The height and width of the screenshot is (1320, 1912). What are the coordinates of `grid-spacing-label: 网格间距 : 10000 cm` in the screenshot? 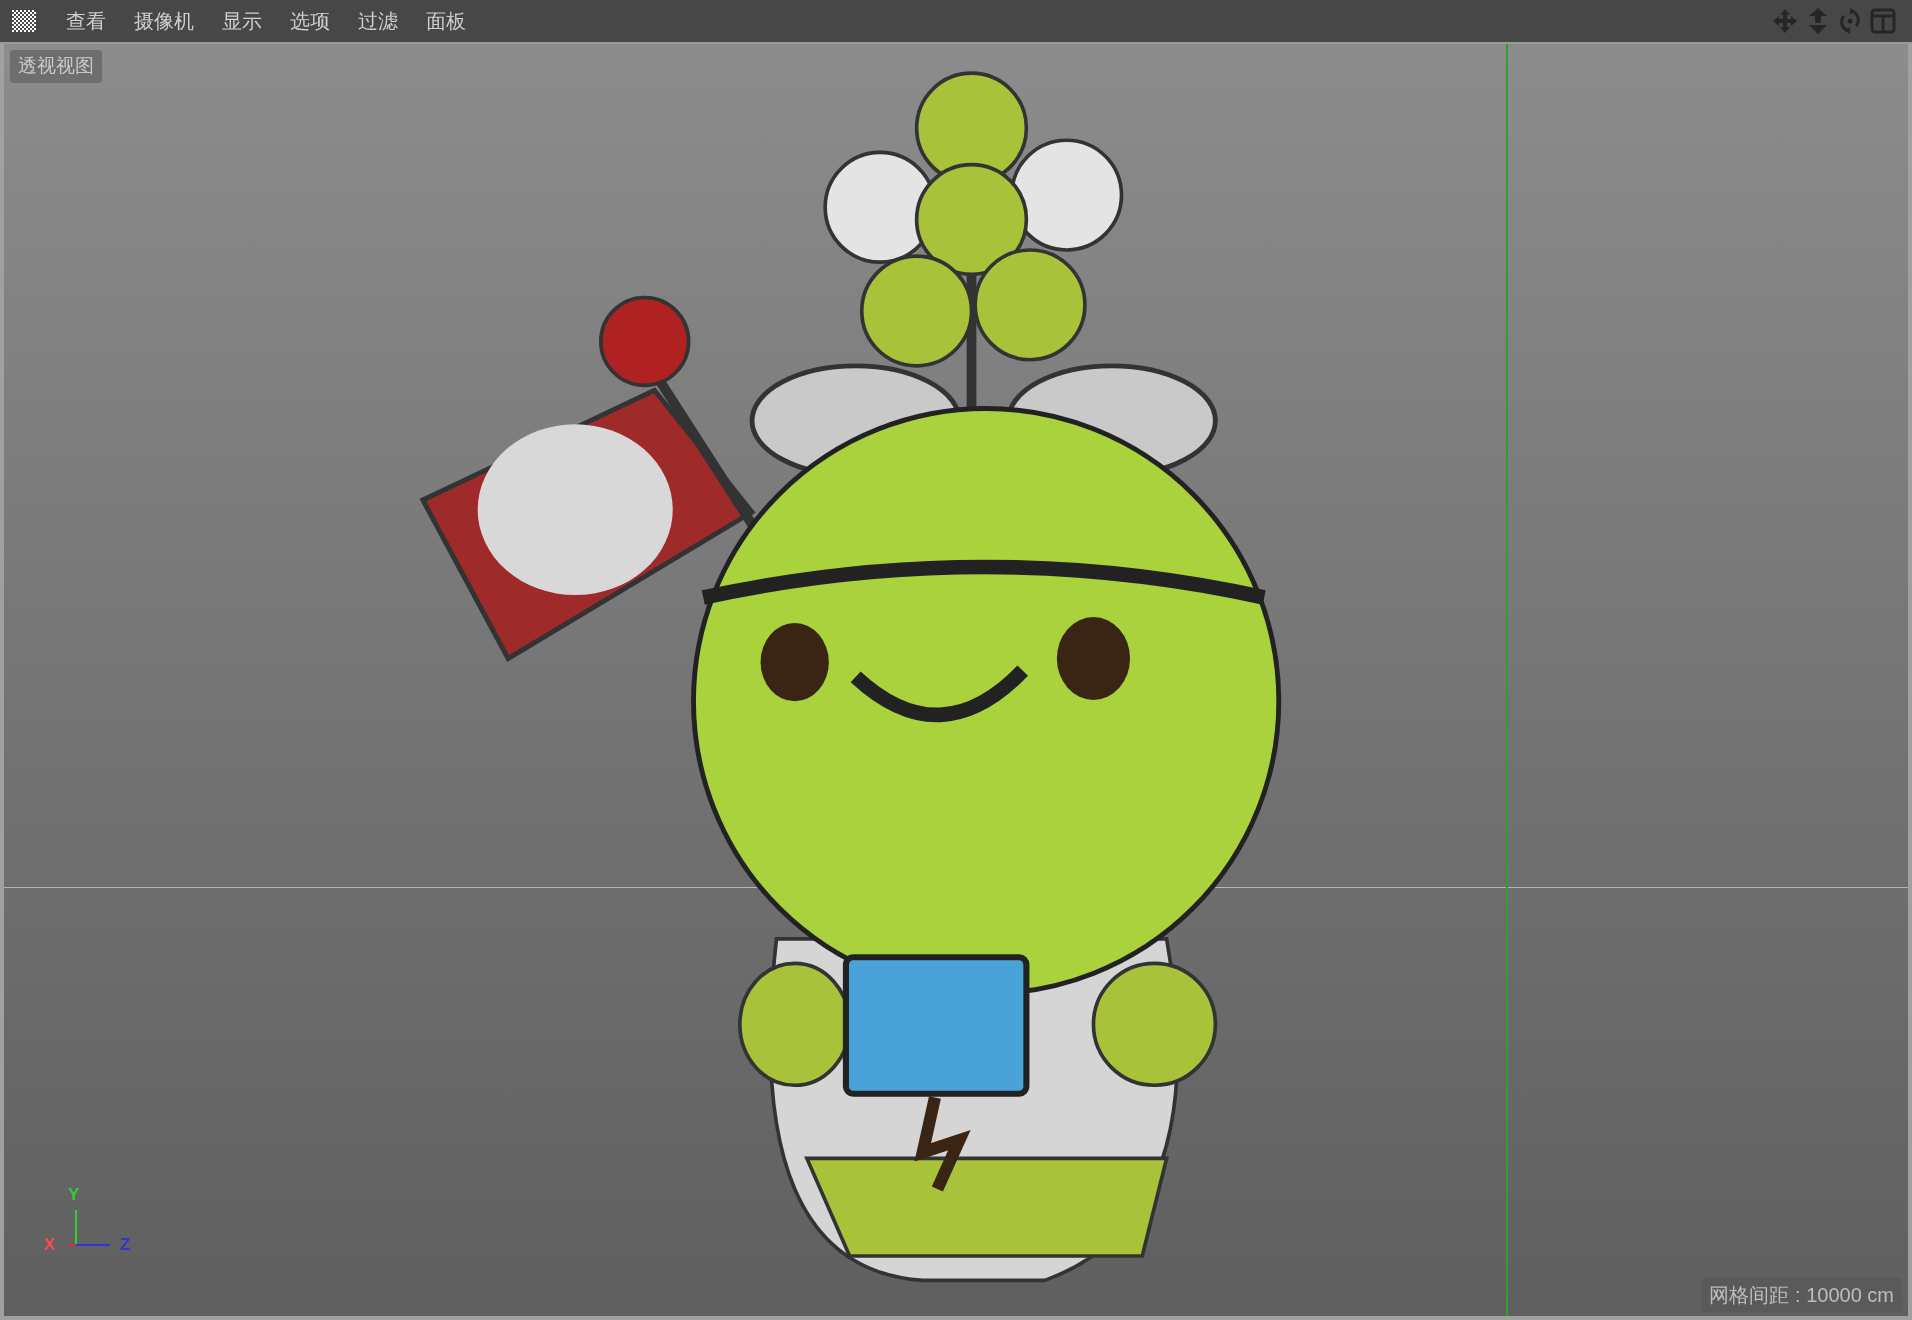 It's located at (1801, 1295).